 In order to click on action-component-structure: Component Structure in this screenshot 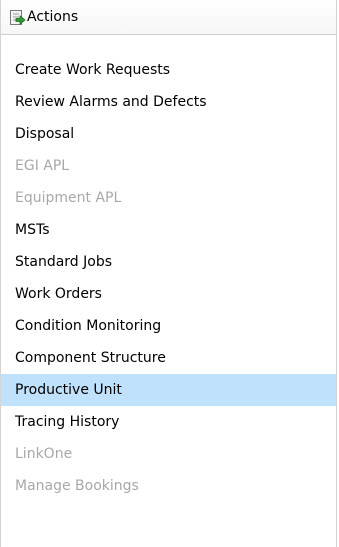, I will do `click(168, 358)`.